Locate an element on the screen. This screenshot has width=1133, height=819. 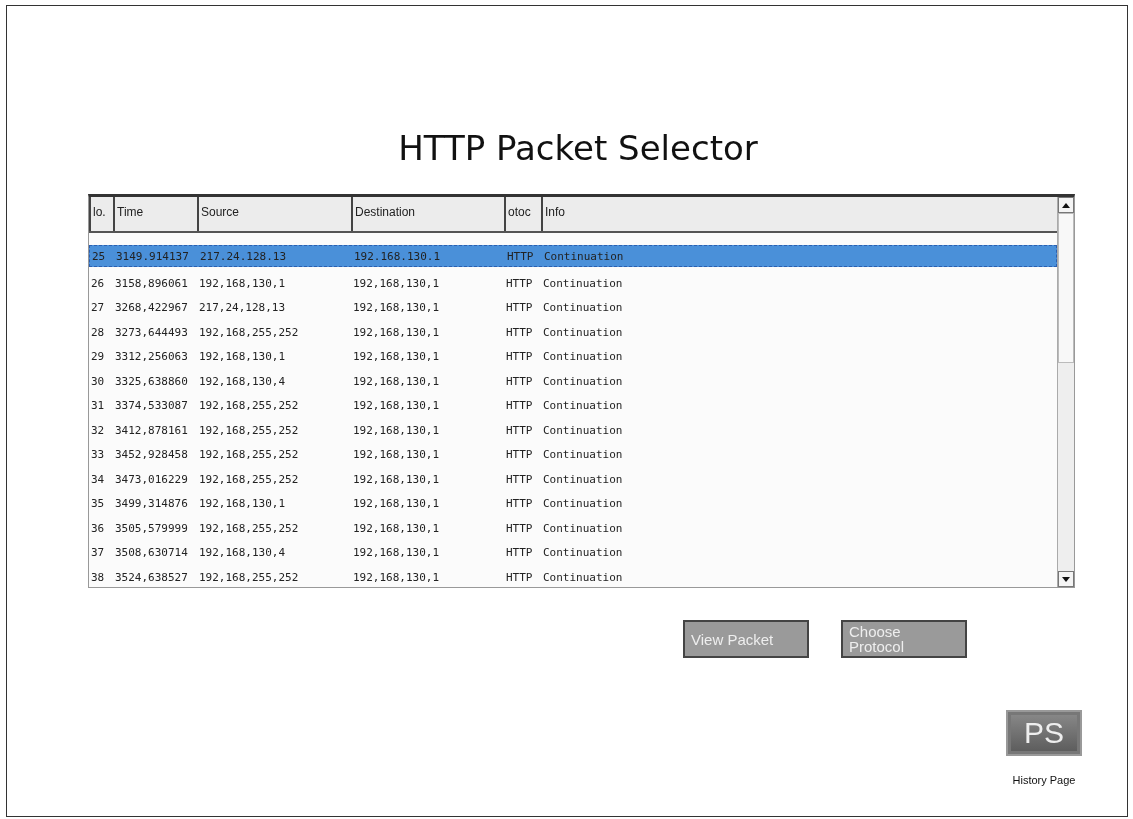
table-cell-text: 3412,878161 is located at coordinates (151, 430).